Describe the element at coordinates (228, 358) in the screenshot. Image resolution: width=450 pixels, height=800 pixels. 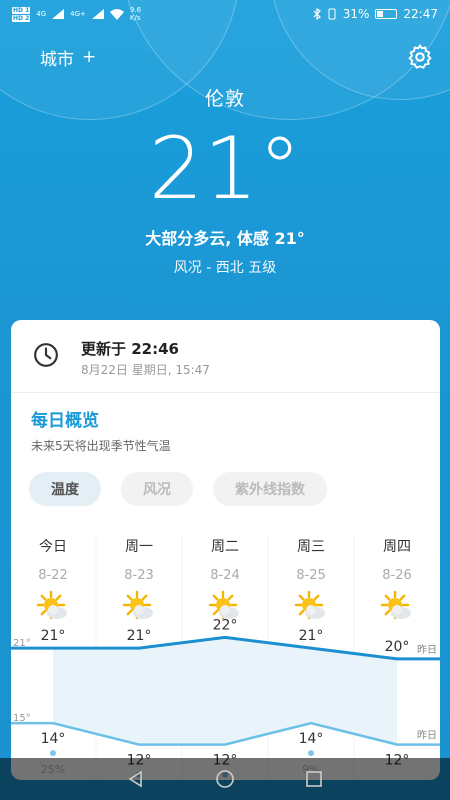
I see `update-row: 更新于 22:46 8月22日 星期日, 15:47` at that location.